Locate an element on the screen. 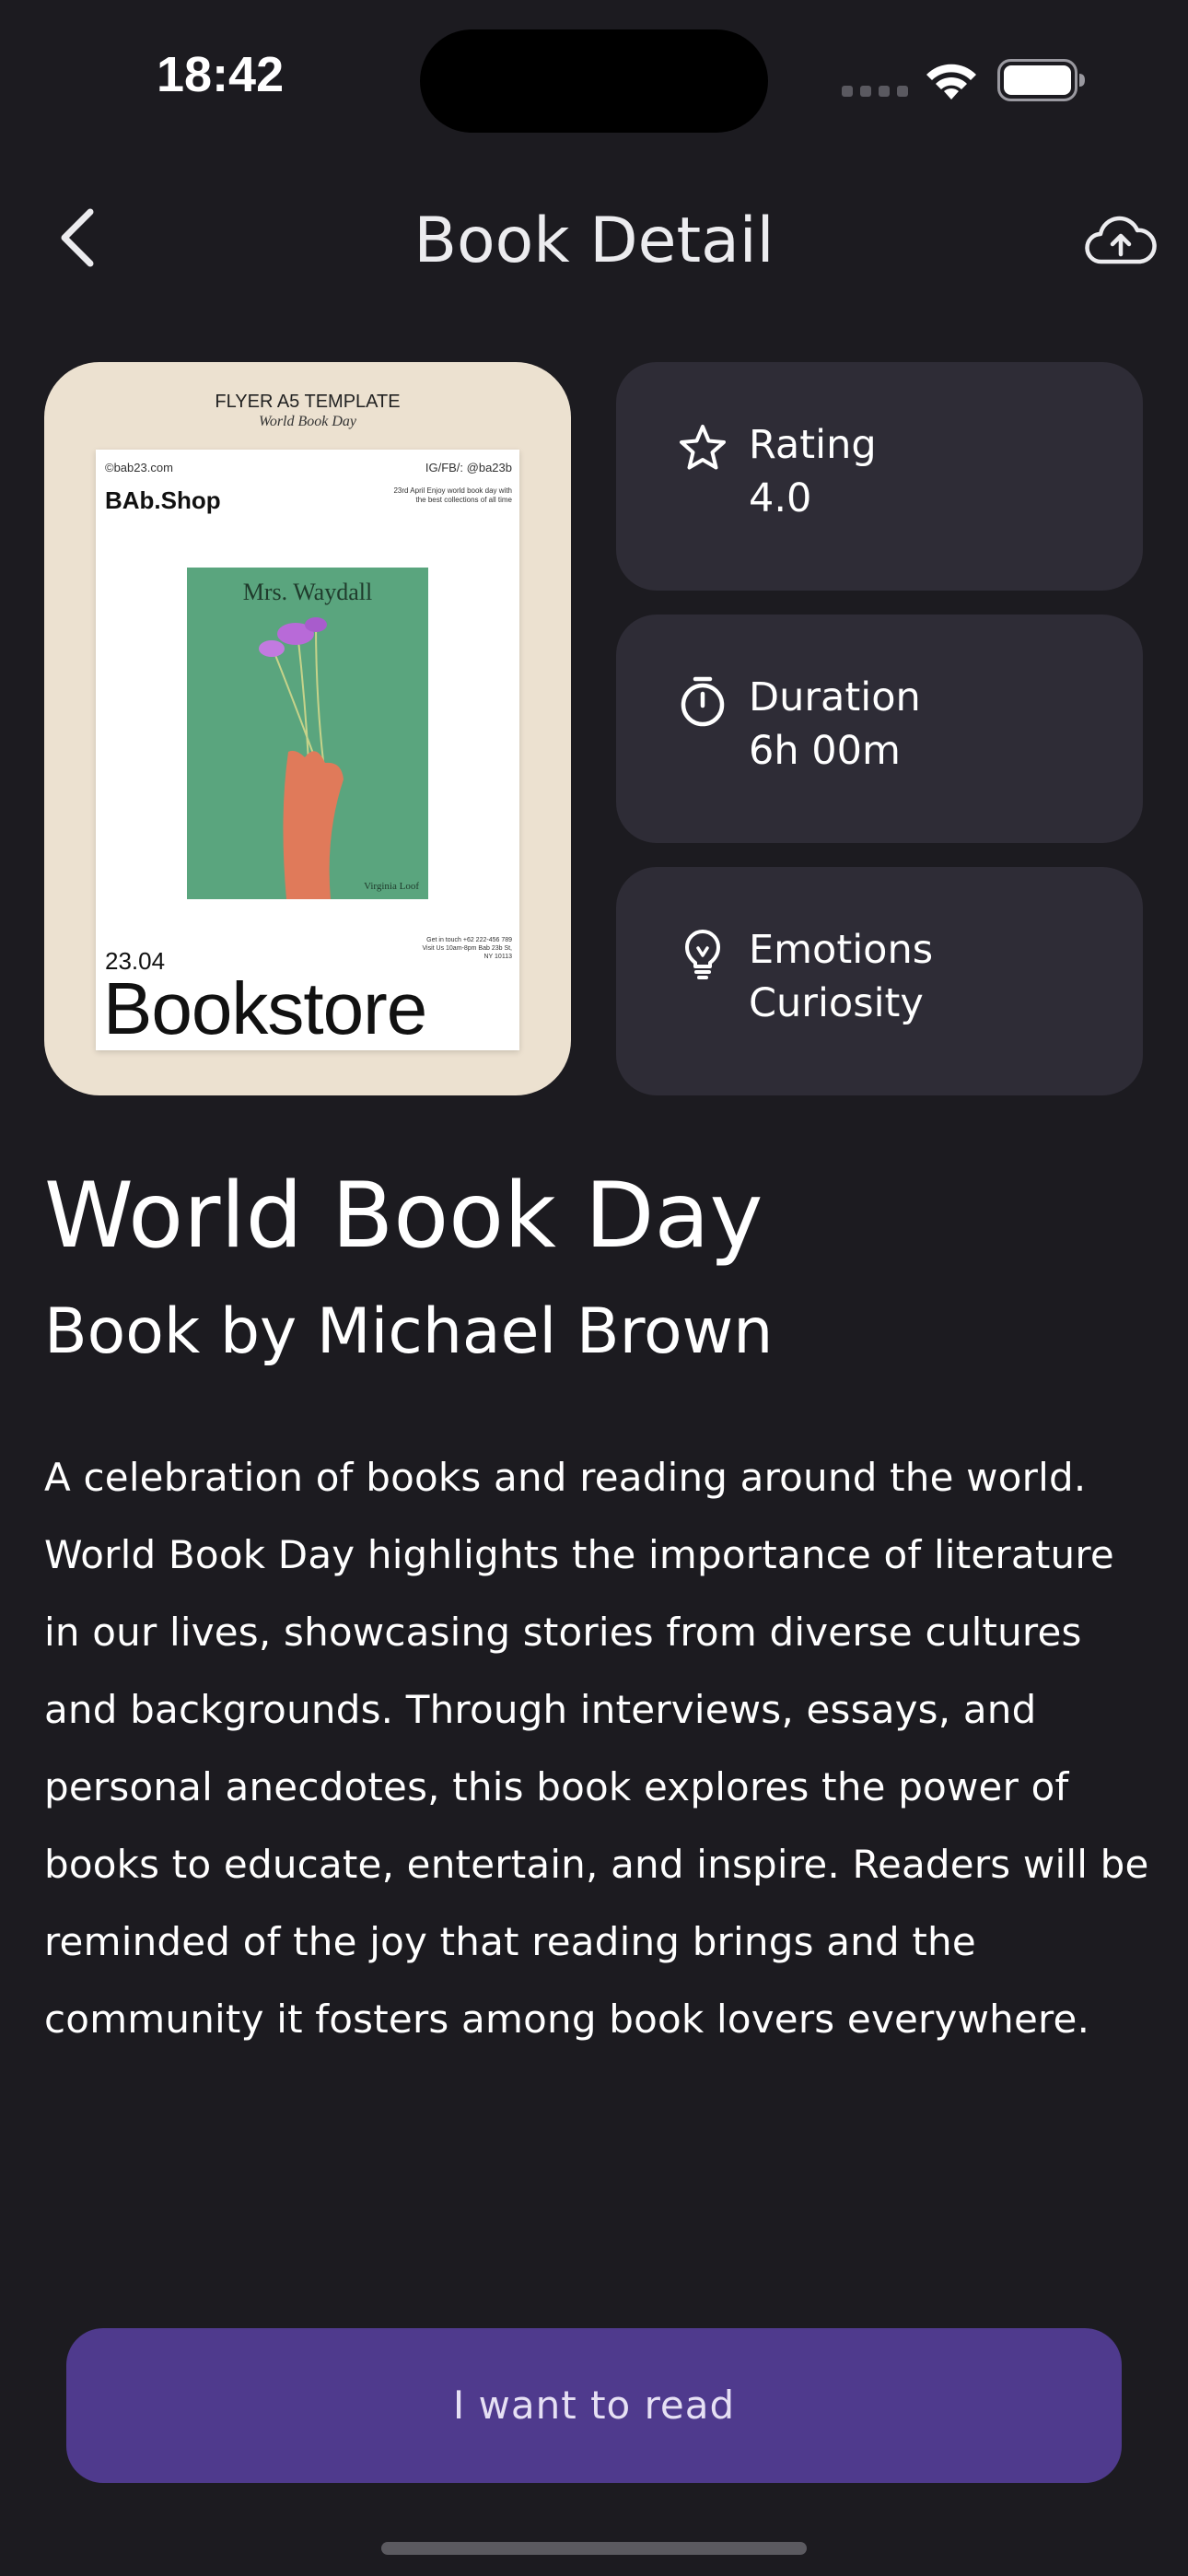 This screenshot has width=1188, height=2576. poster-brand: BAb.Shop is located at coordinates (163, 500).